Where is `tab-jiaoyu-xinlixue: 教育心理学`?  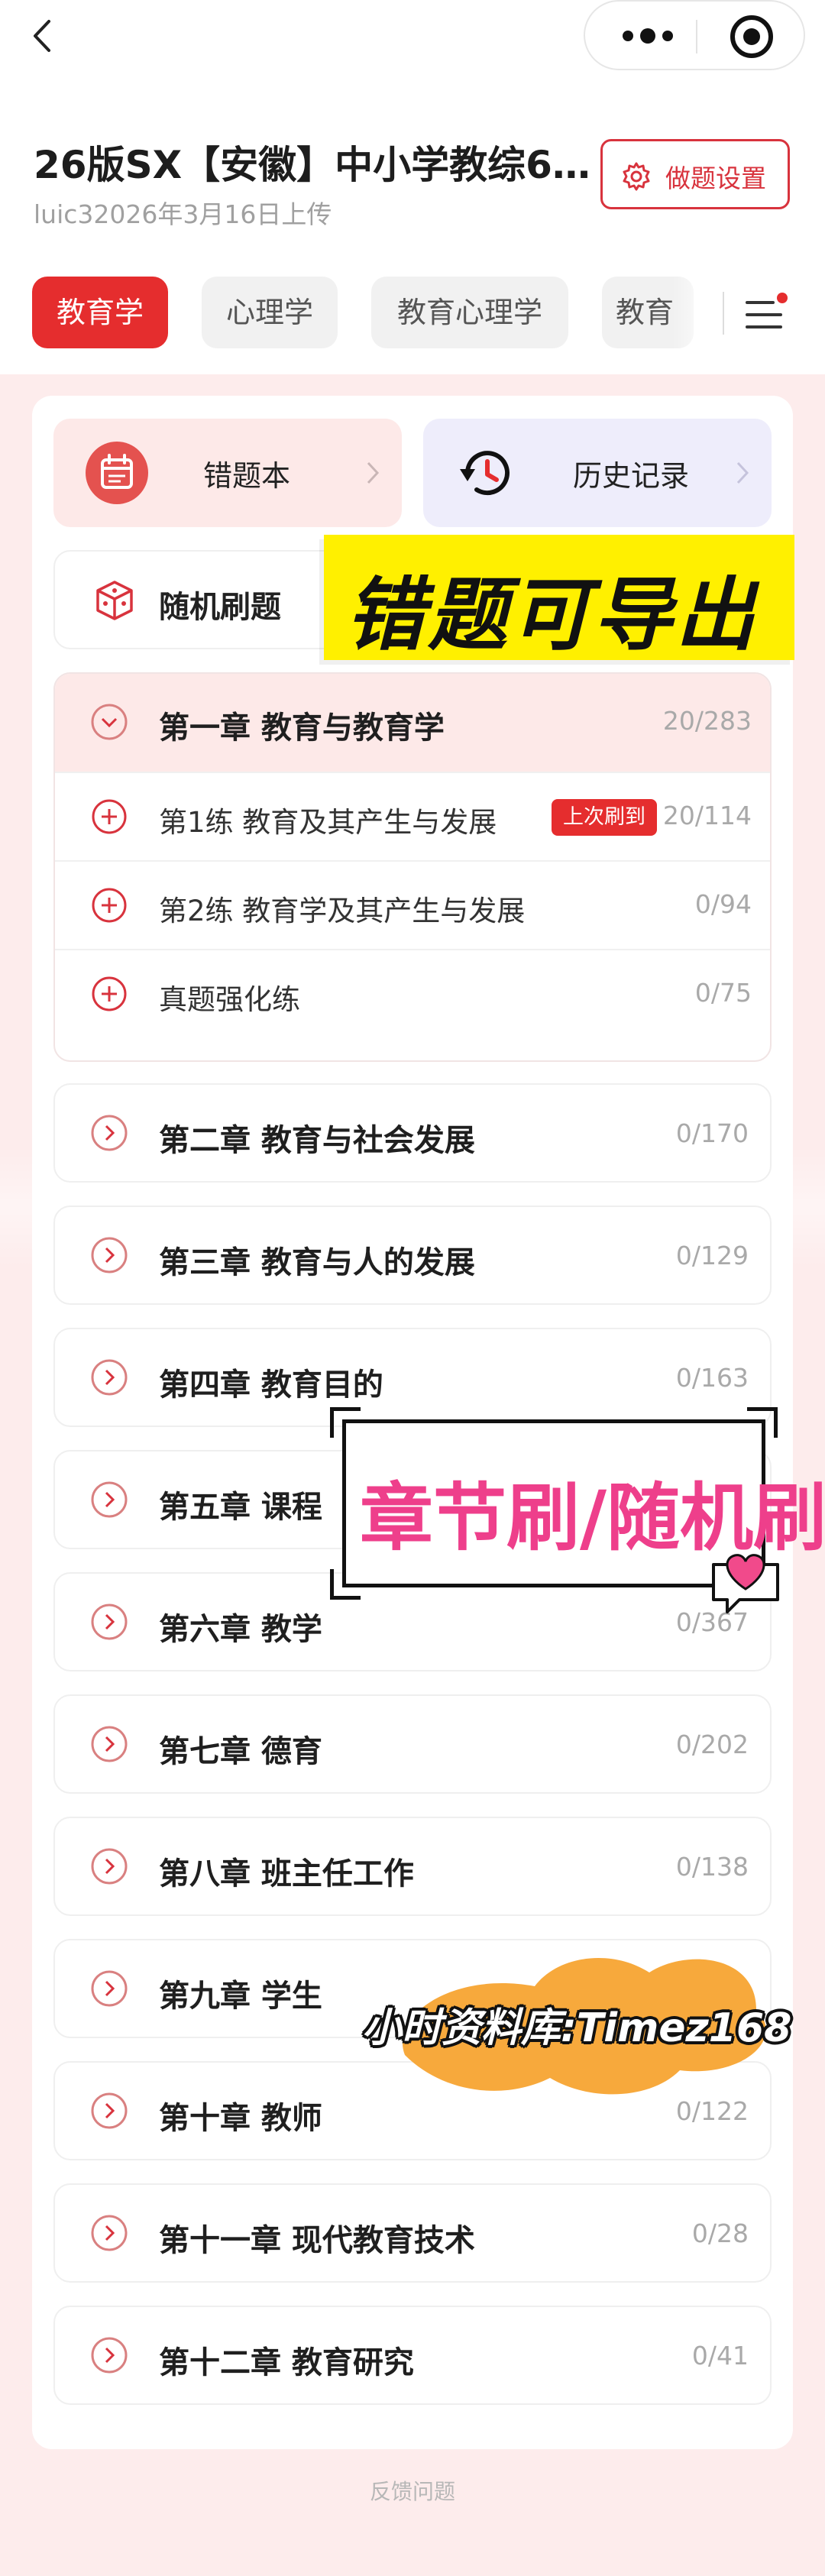 tab-jiaoyu-xinlixue: 教育心理学 is located at coordinates (469, 312).